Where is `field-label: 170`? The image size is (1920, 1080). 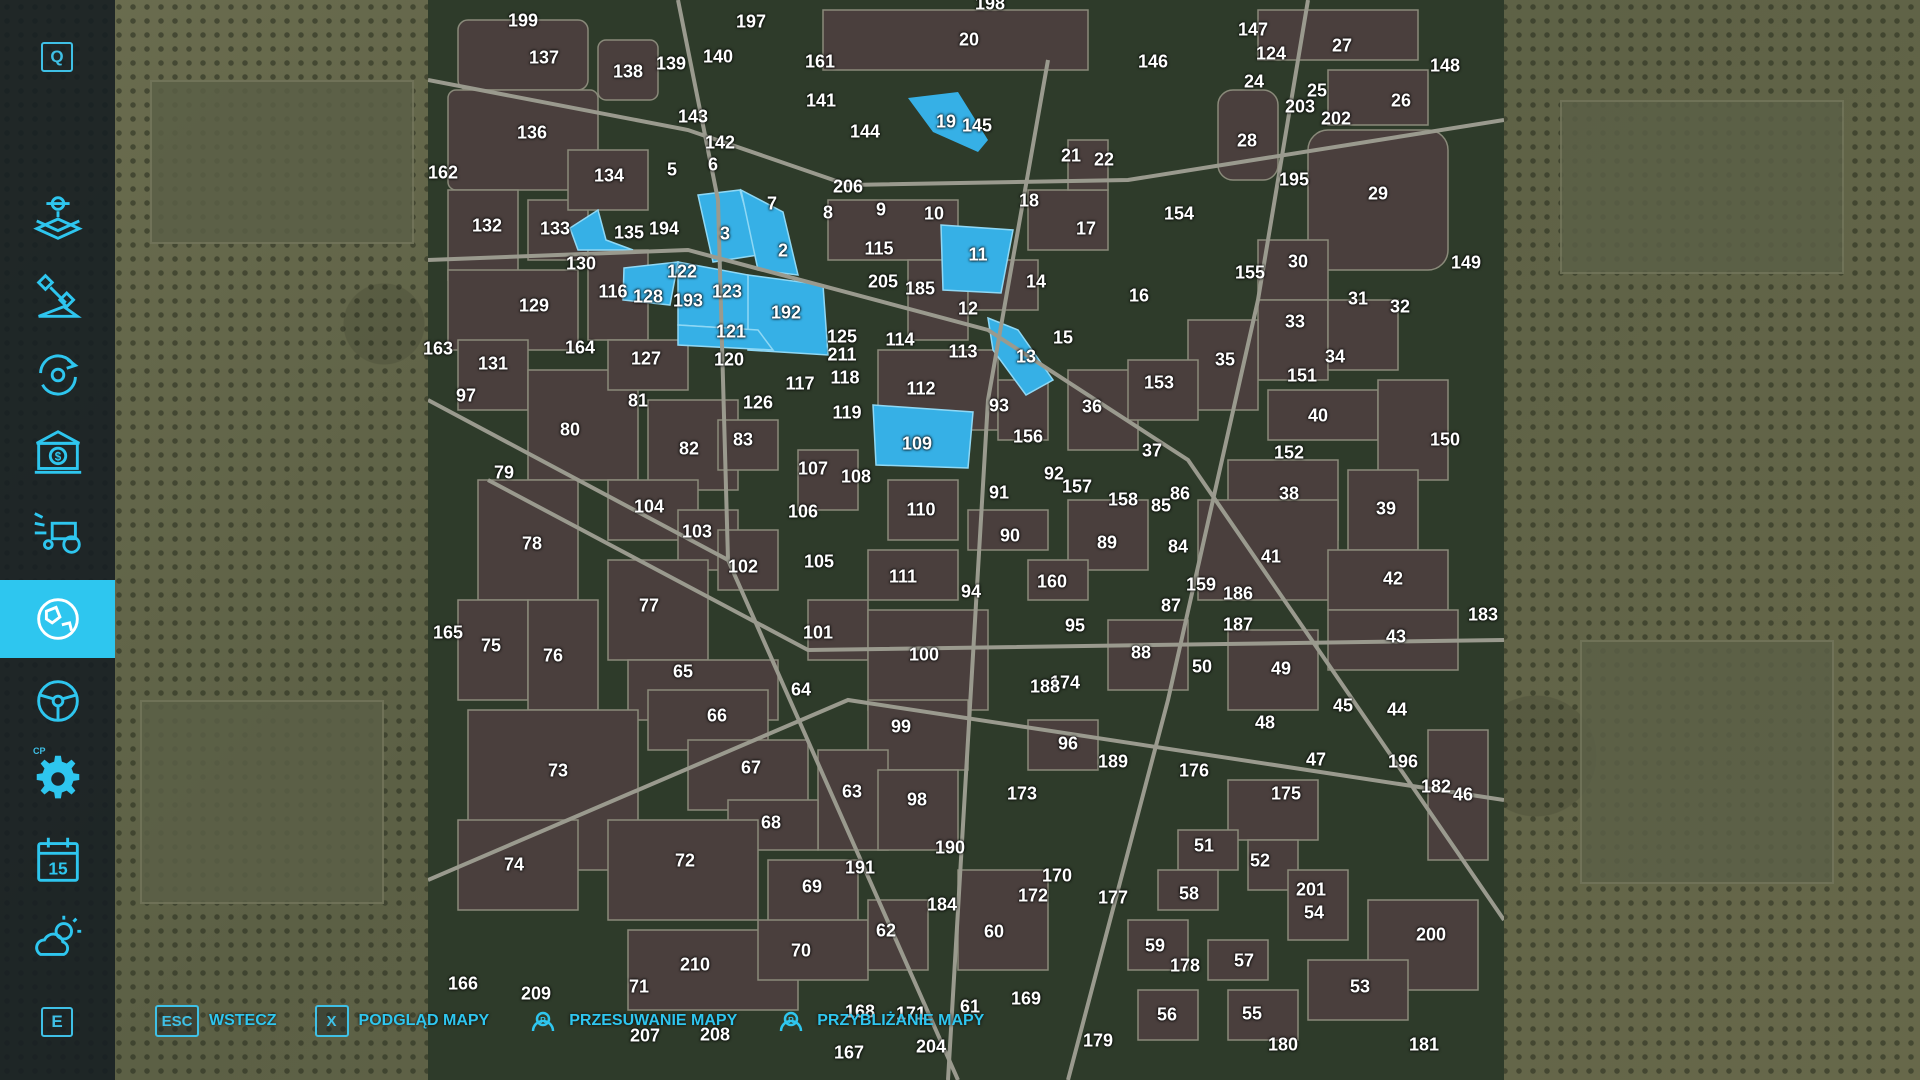 field-label: 170 is located at coordinates (1057, 876).